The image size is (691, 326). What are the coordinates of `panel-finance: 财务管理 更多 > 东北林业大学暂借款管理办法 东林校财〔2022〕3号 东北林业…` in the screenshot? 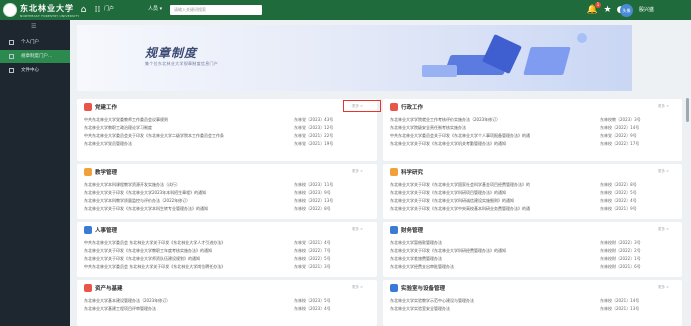 It's located at (532, 249).